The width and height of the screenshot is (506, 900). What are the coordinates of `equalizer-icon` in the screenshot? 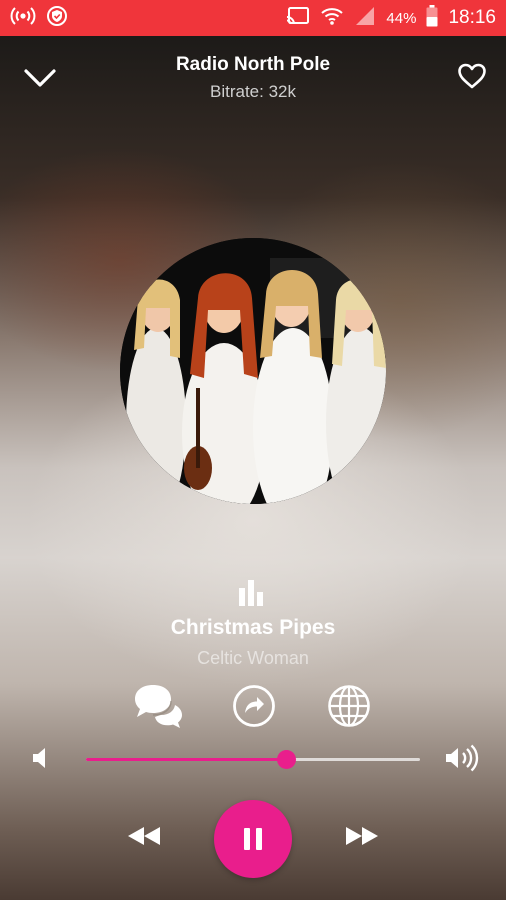 It's located at (253, 593).